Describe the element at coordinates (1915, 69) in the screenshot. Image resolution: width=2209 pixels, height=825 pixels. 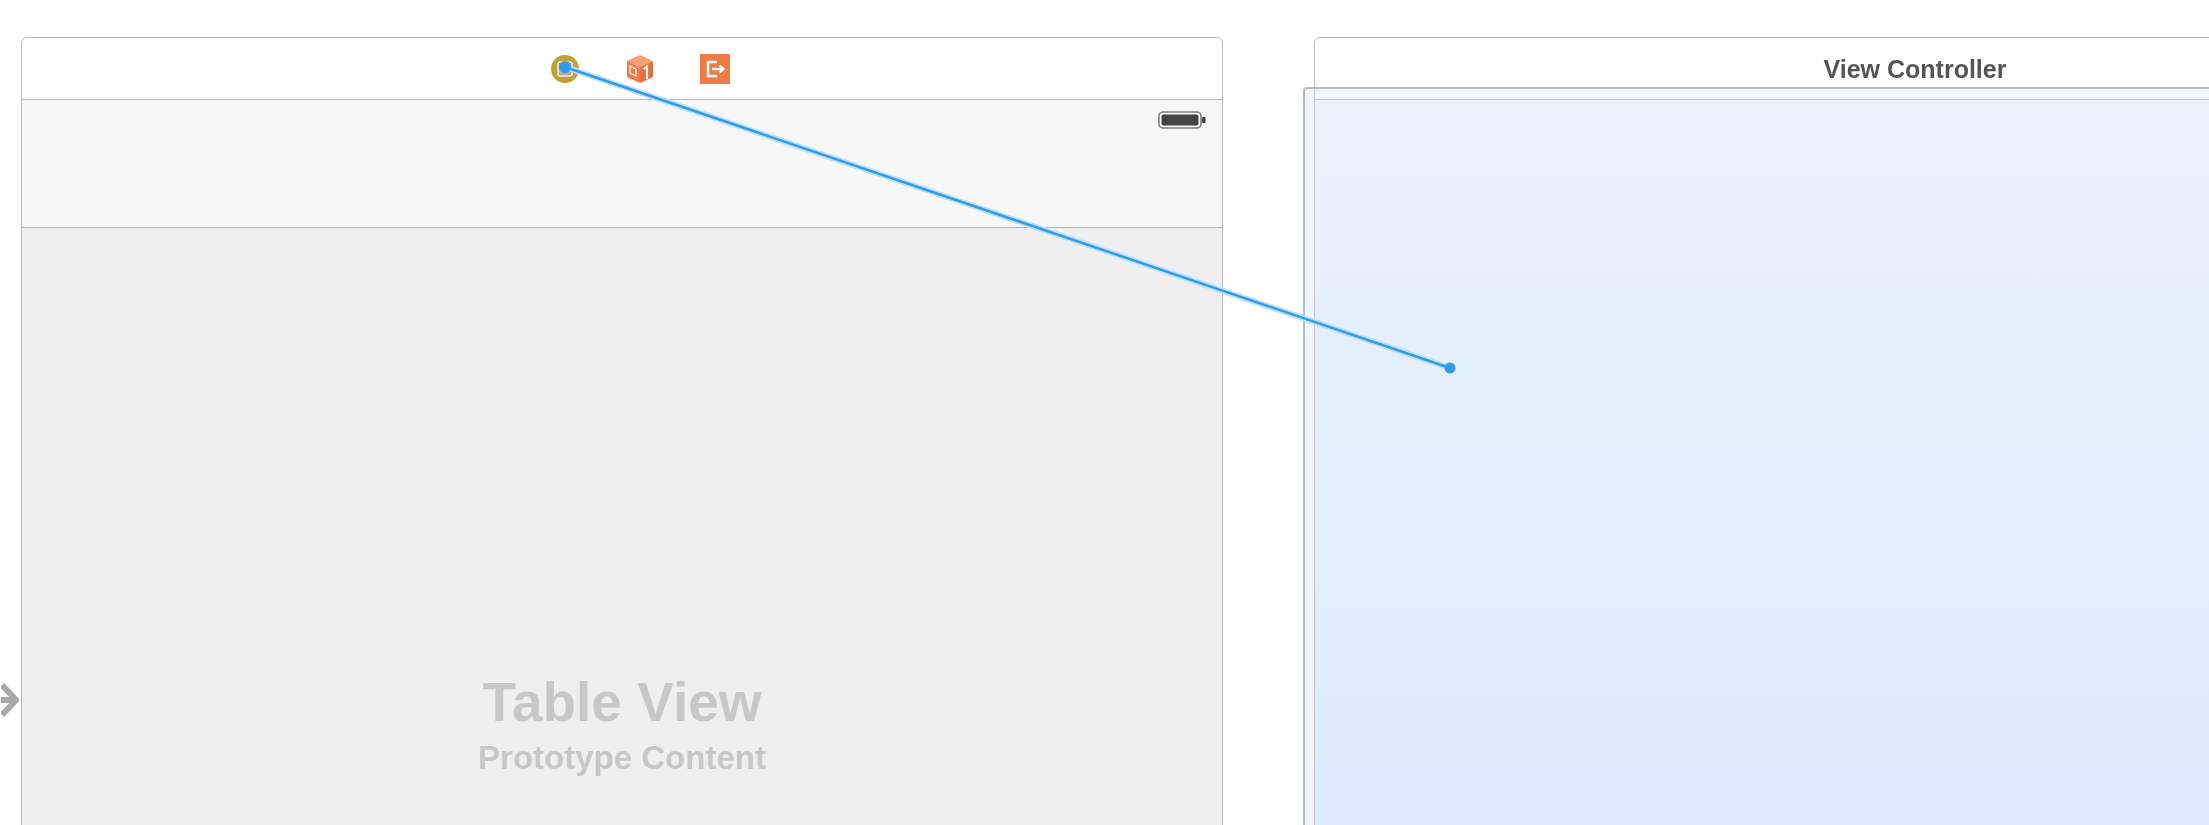
I see `scene-title: View Controller` at that location.